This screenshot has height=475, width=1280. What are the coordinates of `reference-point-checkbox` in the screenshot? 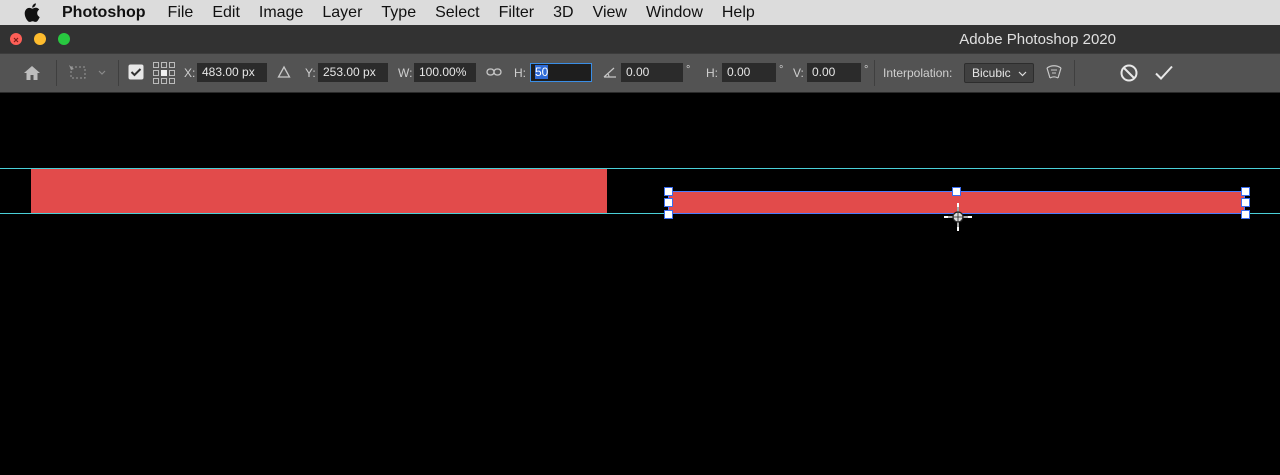 It's located at (136, 73).